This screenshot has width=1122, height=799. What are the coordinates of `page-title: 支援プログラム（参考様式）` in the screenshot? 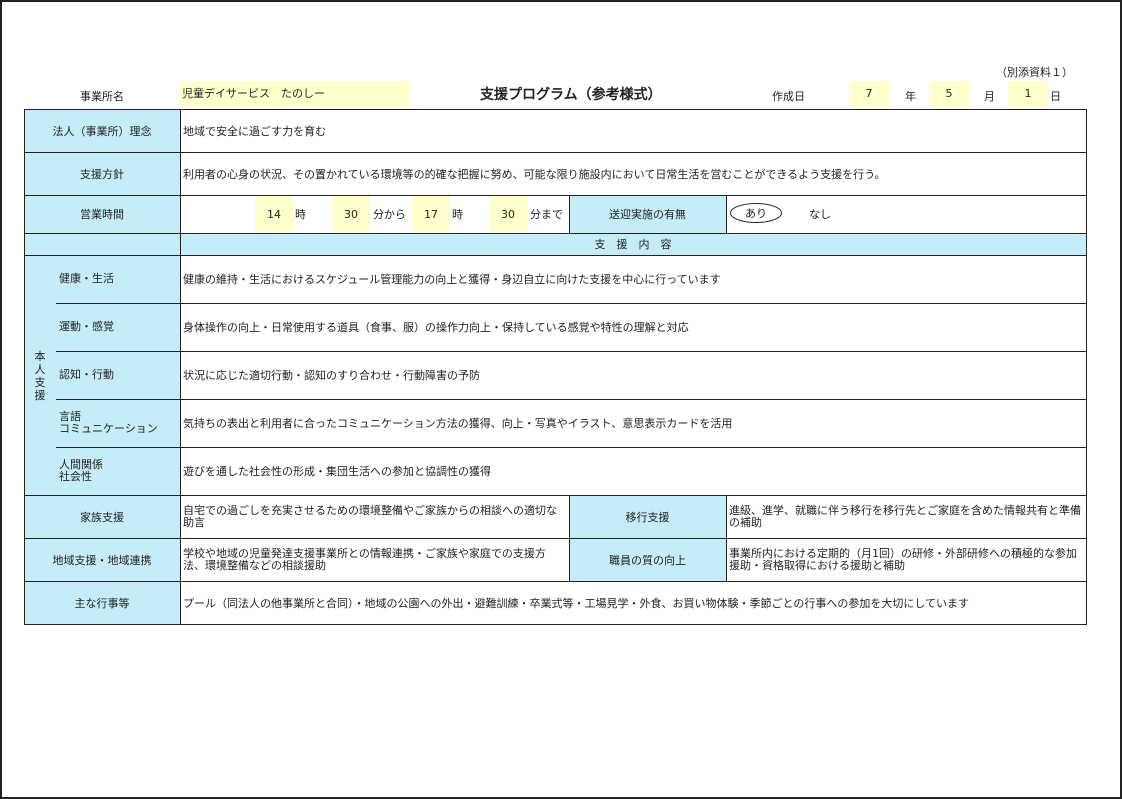 It's located at (571, 95).